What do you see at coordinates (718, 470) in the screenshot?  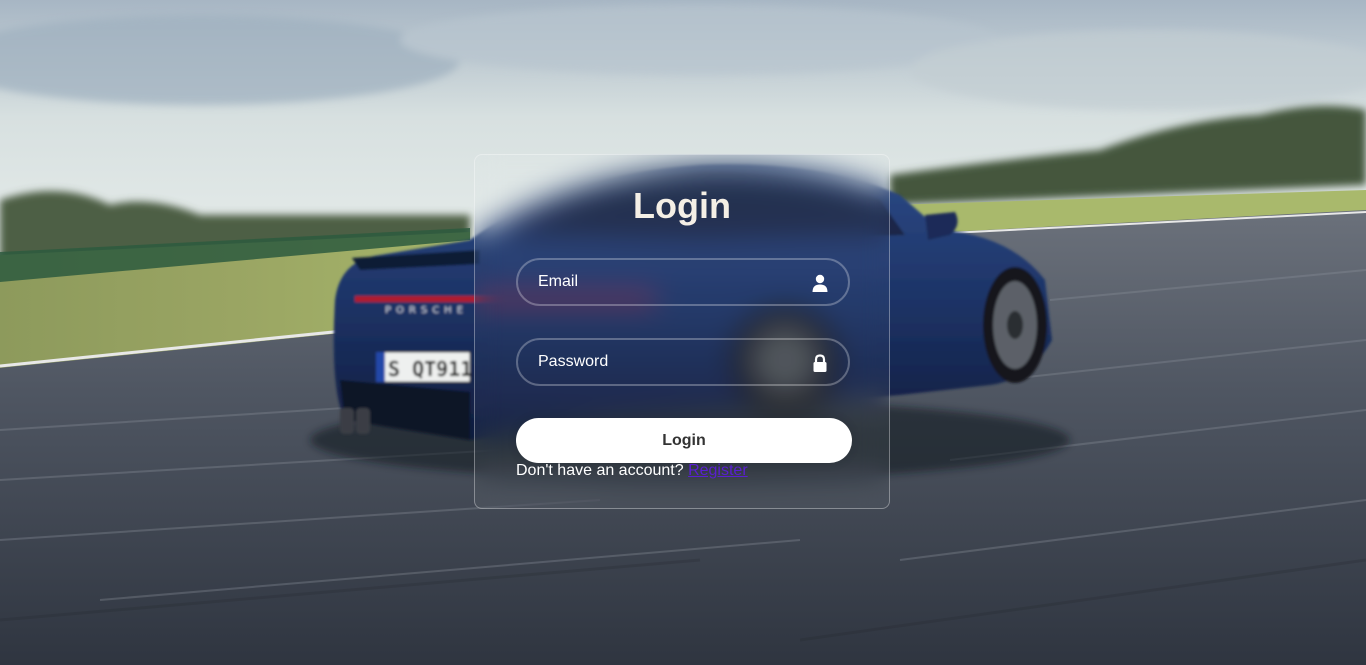 I see `register-link: Register` at bounding box center [718, 470].